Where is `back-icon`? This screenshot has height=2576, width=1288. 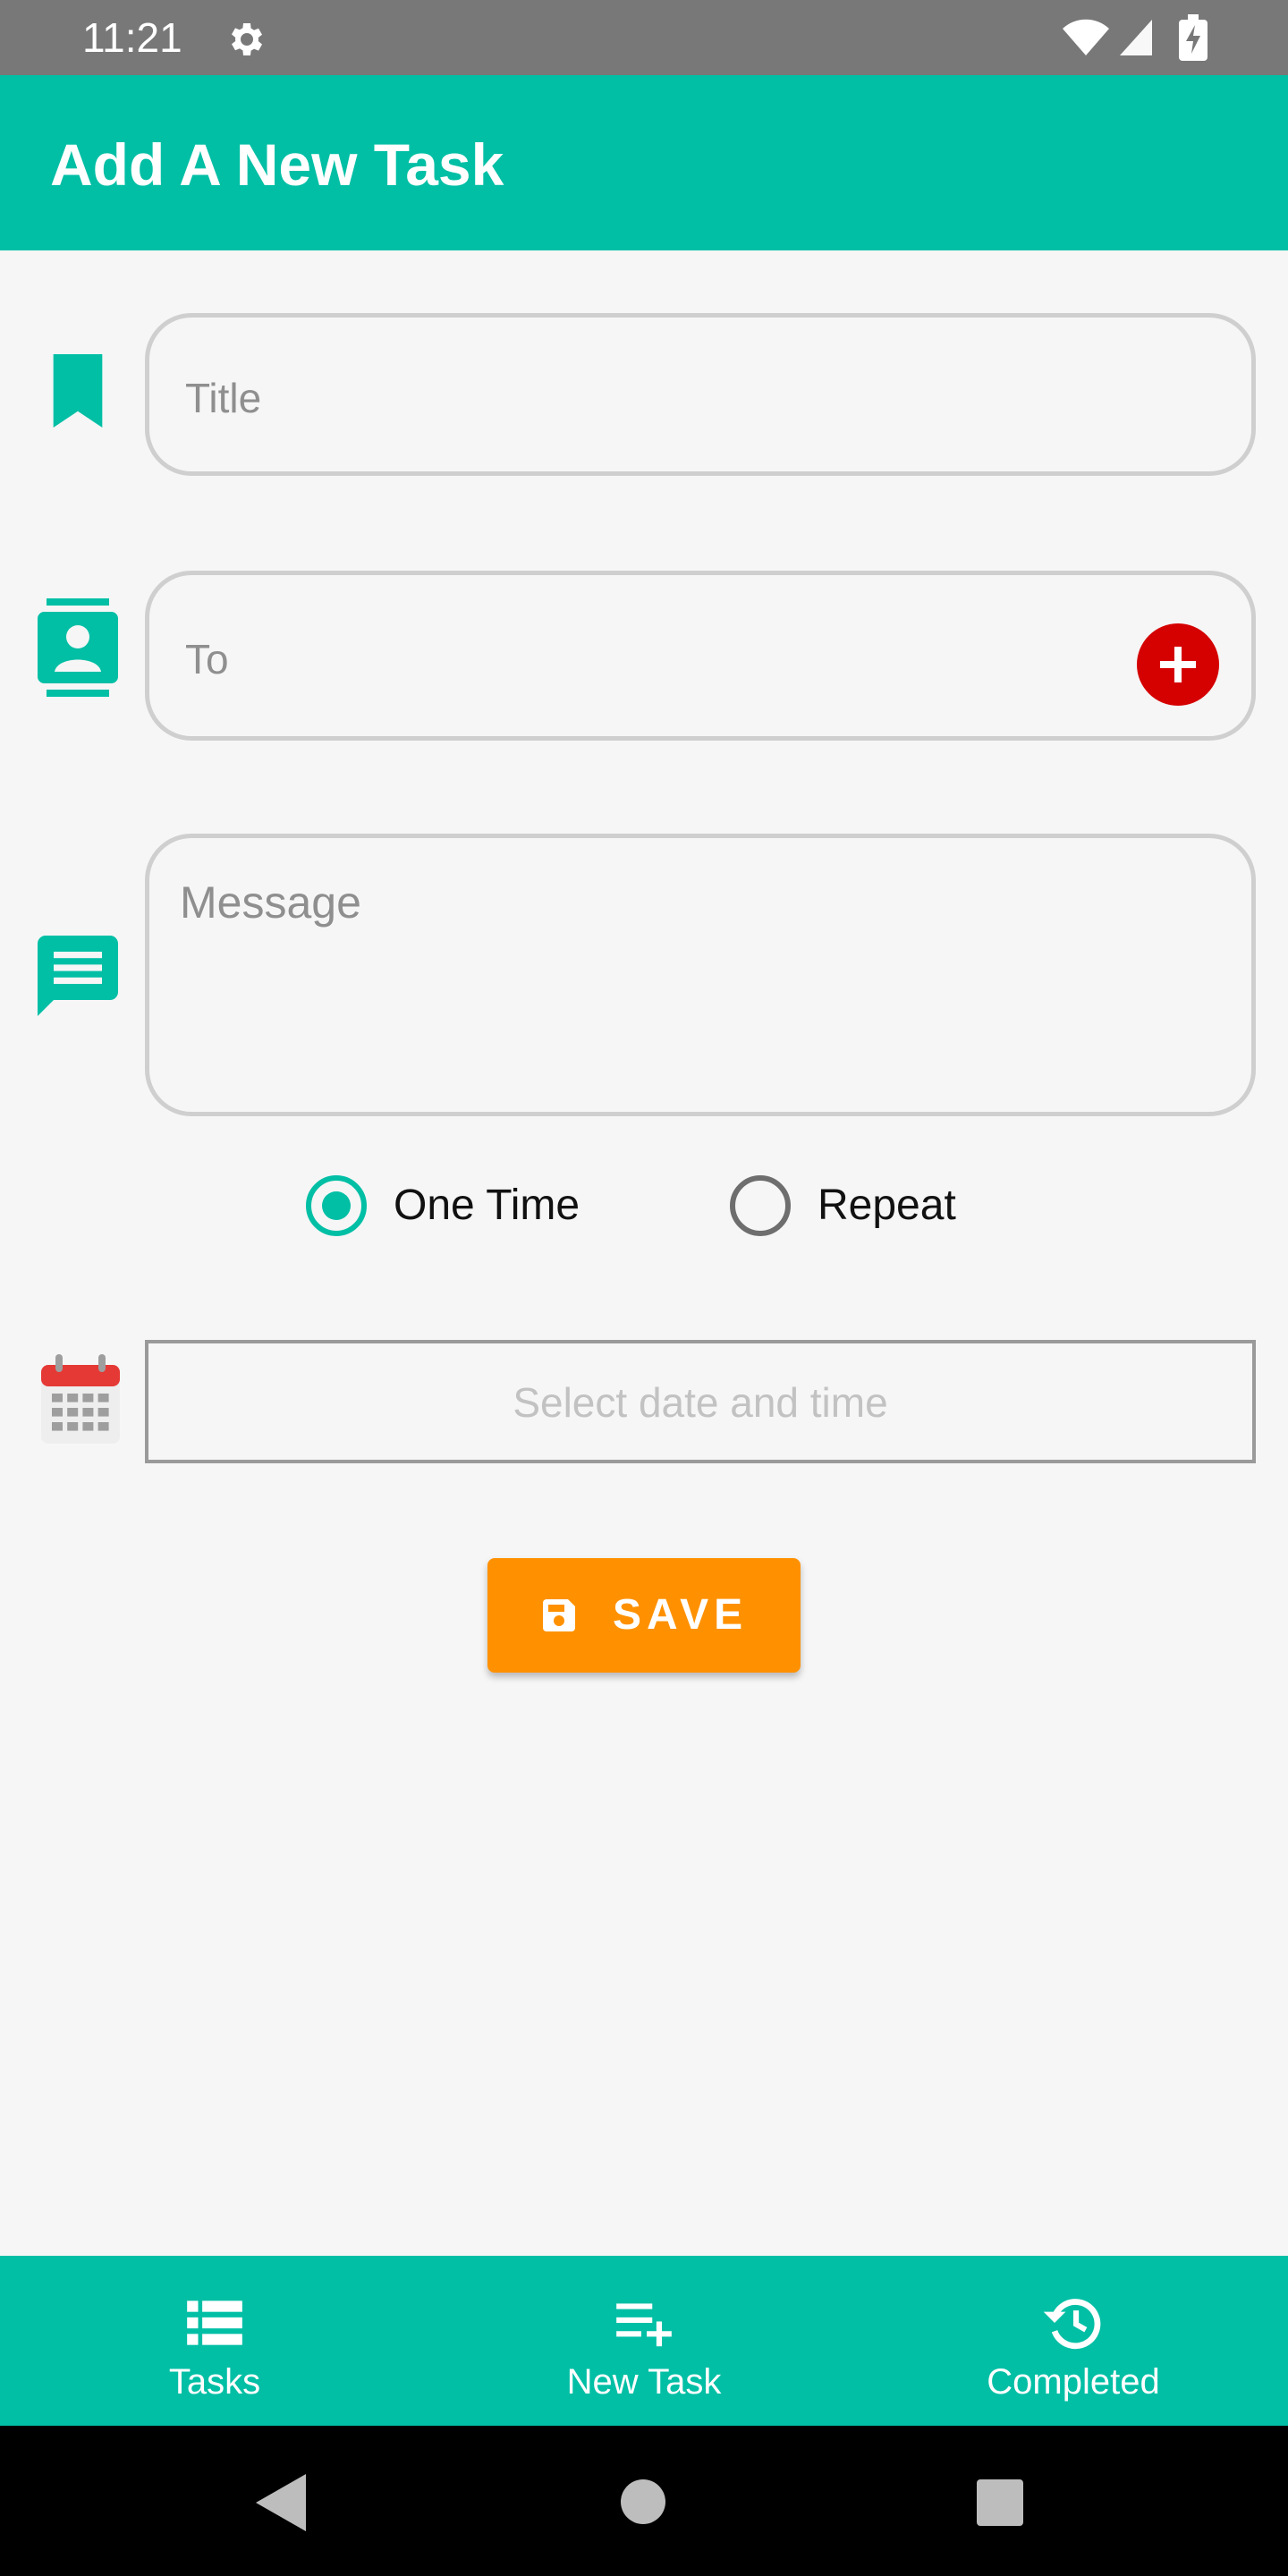 back-icon is located at coordinates (282, 2502).